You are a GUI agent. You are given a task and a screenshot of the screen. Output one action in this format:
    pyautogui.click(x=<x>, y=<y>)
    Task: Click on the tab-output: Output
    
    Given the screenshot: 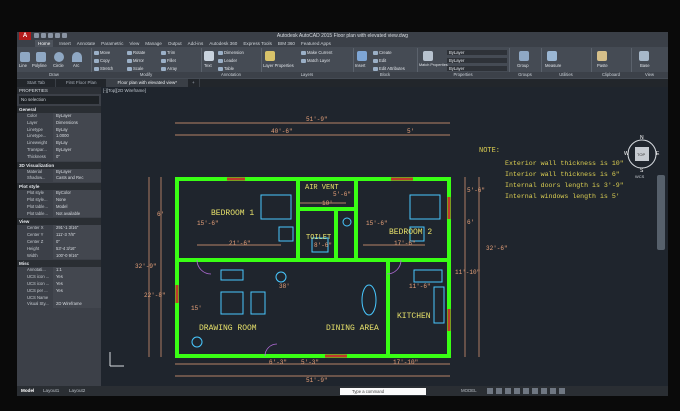 What is the action you would take?
    pyautogui.click(x=175, y=43)
    